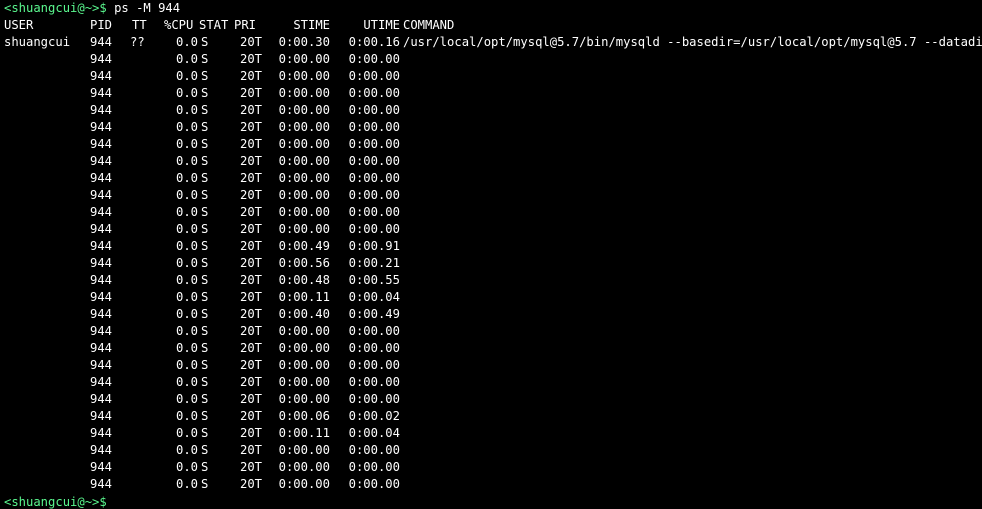 This screenshot has height=509, width=982. Describe the element at coordinates (55, 502) in the screenshot. I see `shell-prompt-final: <shuangcui@~>$` at that location.